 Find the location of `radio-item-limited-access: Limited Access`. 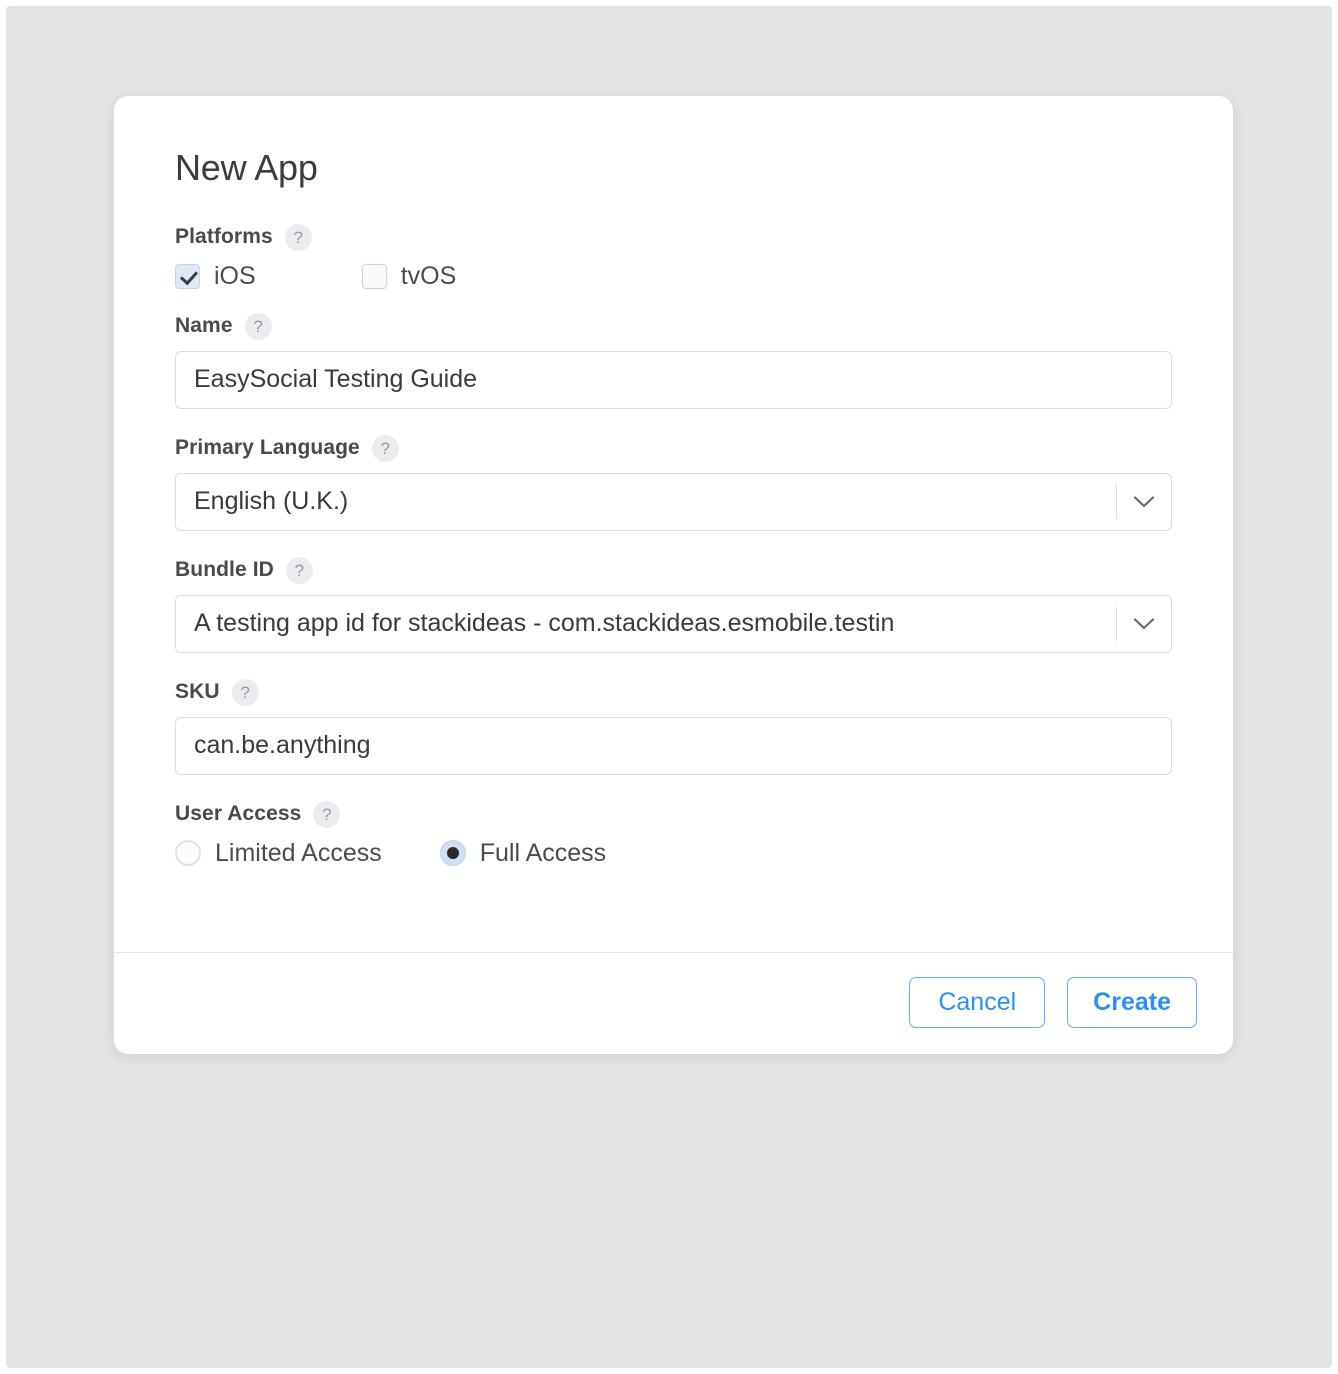

radio-item-limited-access: Limited Access is located at coordinates (278, 853).